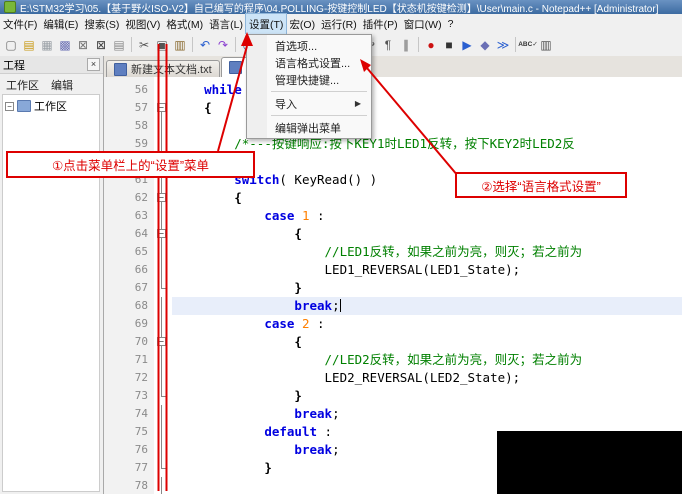 The image size is (682, 494). Describe the element at coordinates (141, 251) in the screenshot. I see `line-number: 65` at that location.